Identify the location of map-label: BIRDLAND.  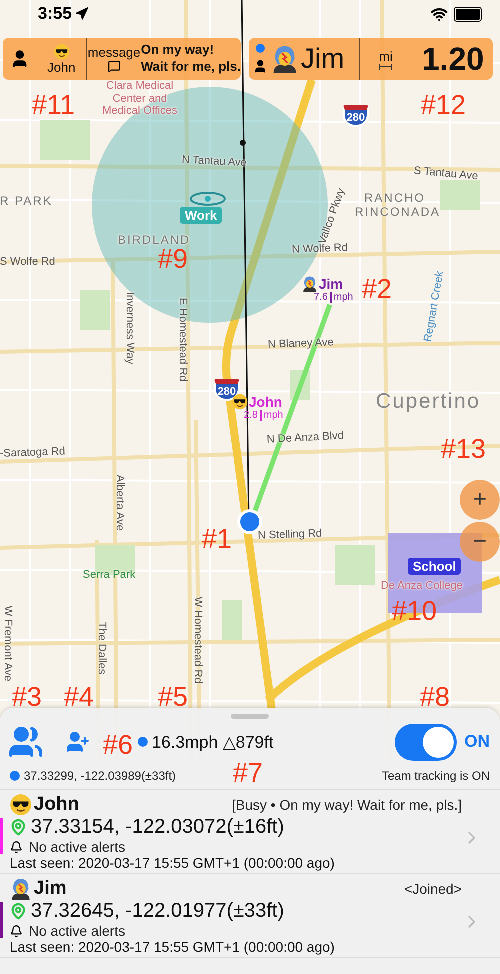
(154, 240).